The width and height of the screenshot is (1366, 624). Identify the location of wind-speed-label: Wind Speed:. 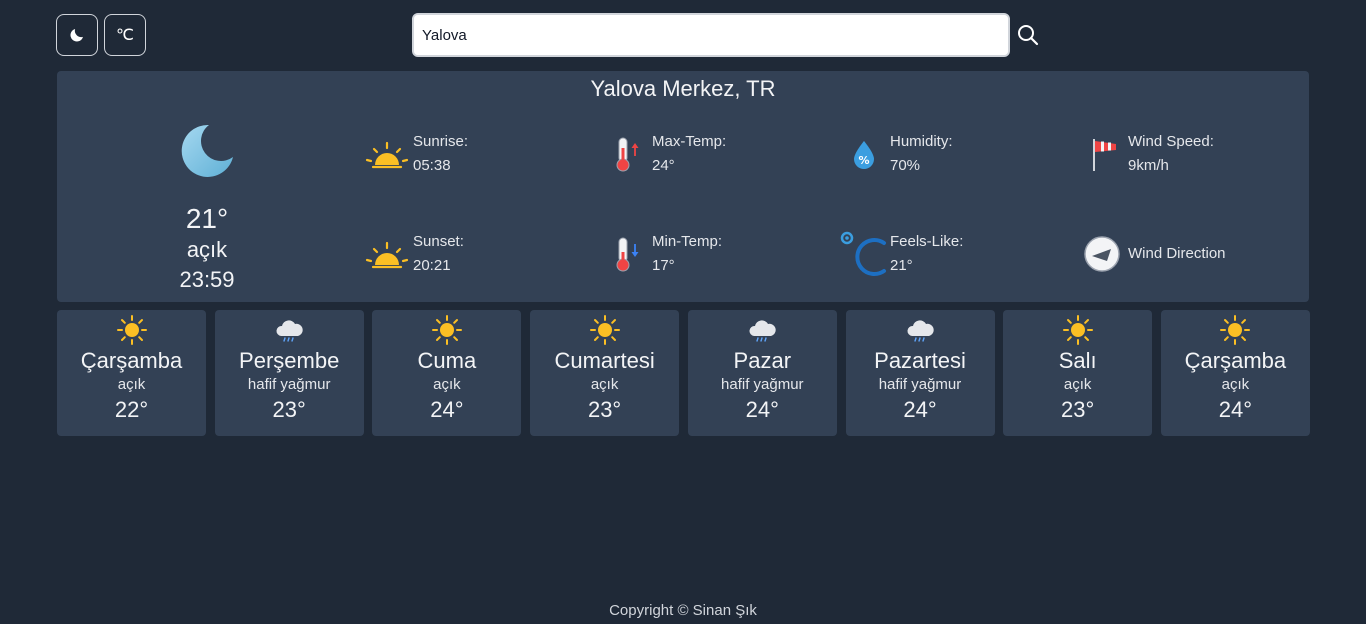
(1171, 141).